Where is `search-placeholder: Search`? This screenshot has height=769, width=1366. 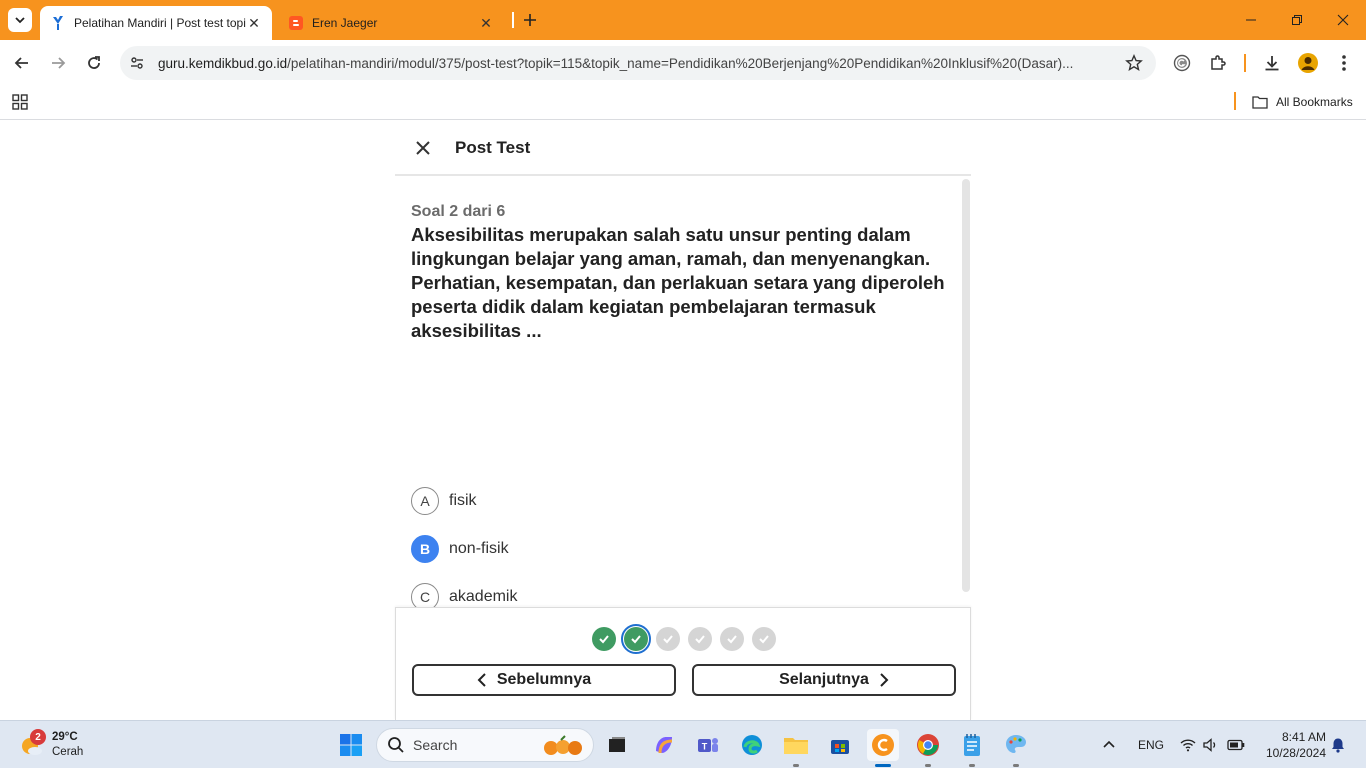 search-placeholder: Search is located at coordinates (435, 745).